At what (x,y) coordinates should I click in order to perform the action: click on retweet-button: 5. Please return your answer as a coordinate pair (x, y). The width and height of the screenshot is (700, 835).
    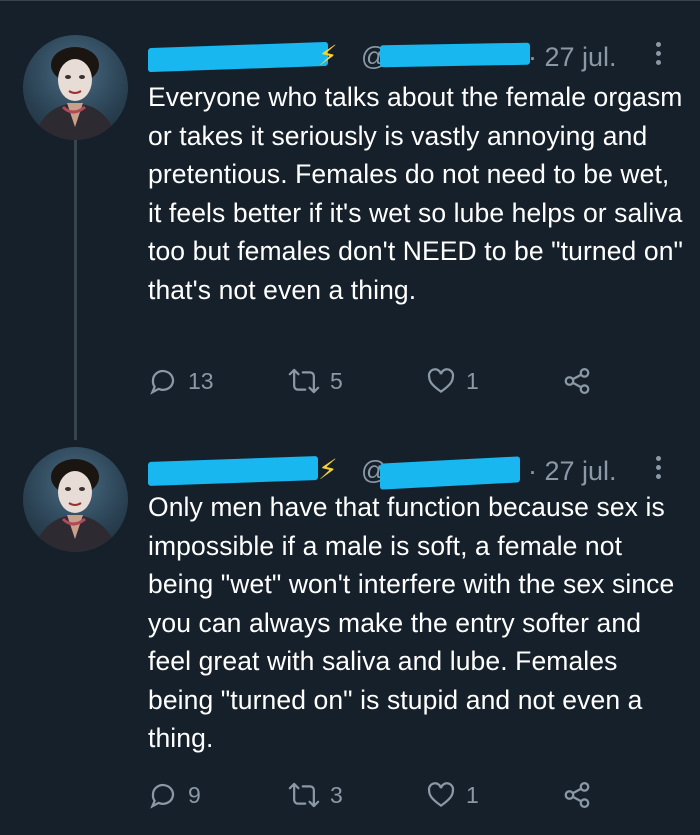
    Looking at the image, I should click on (315, 381).